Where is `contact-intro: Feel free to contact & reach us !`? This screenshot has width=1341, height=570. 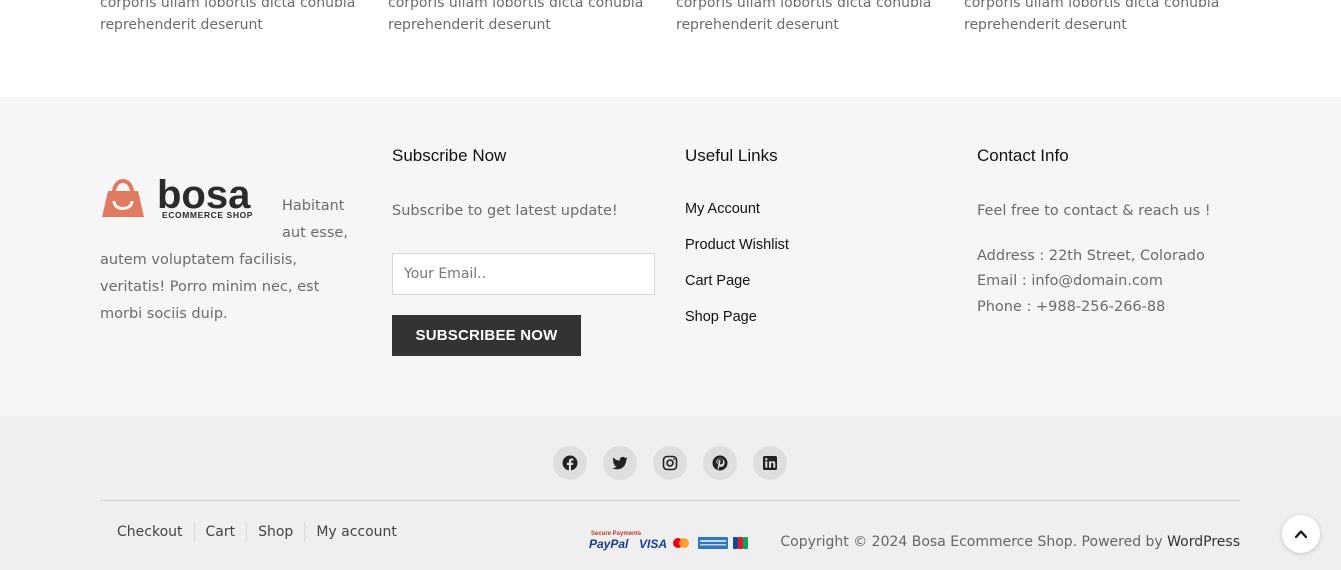
contact-intro: Feel free to contact & reach us ! is located at coordinates (1094, 211).